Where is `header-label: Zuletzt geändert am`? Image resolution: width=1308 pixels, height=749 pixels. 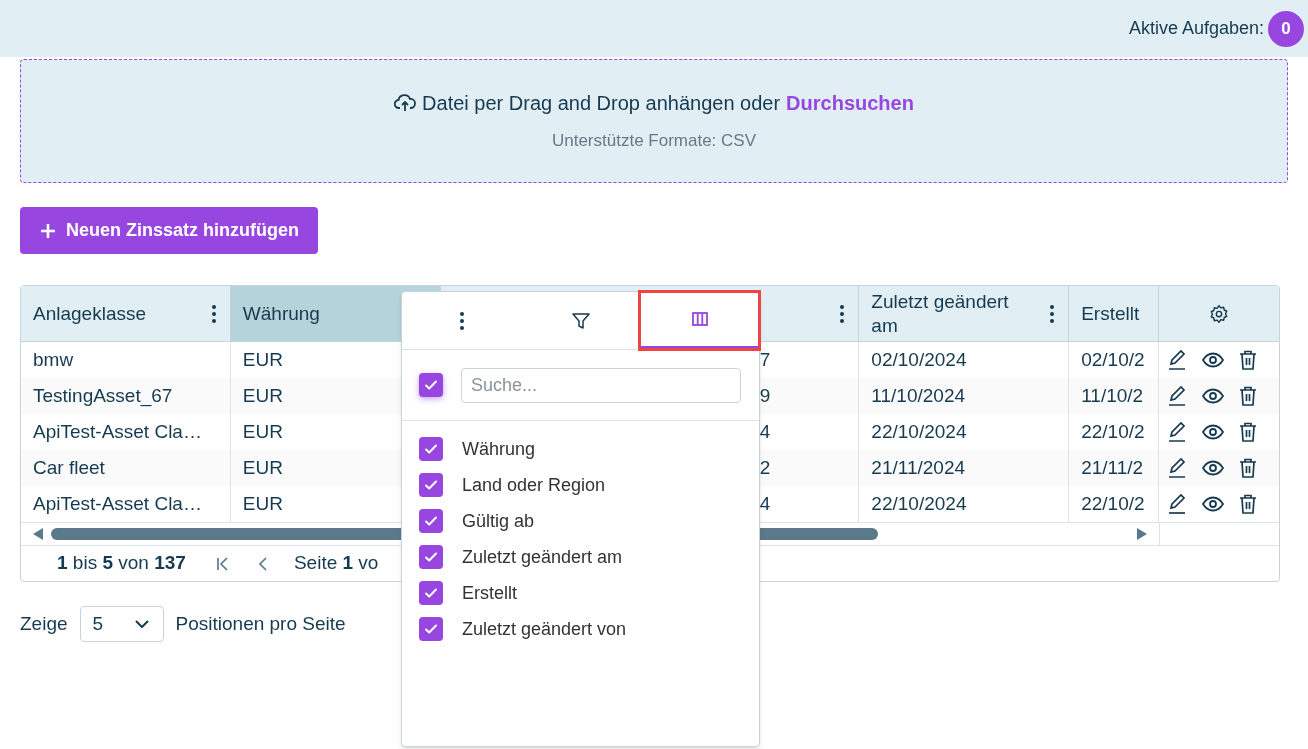 header-label: Zuletzt geändert am is located at coordinates (940, 313).